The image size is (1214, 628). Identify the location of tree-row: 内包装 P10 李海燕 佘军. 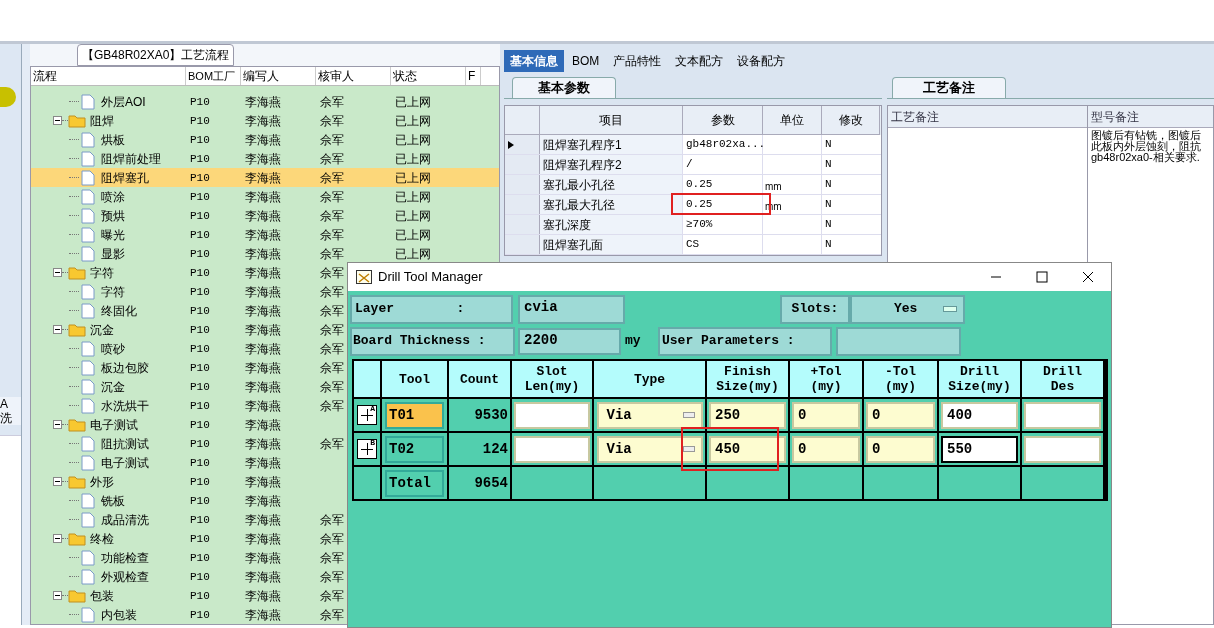
(265, 614).